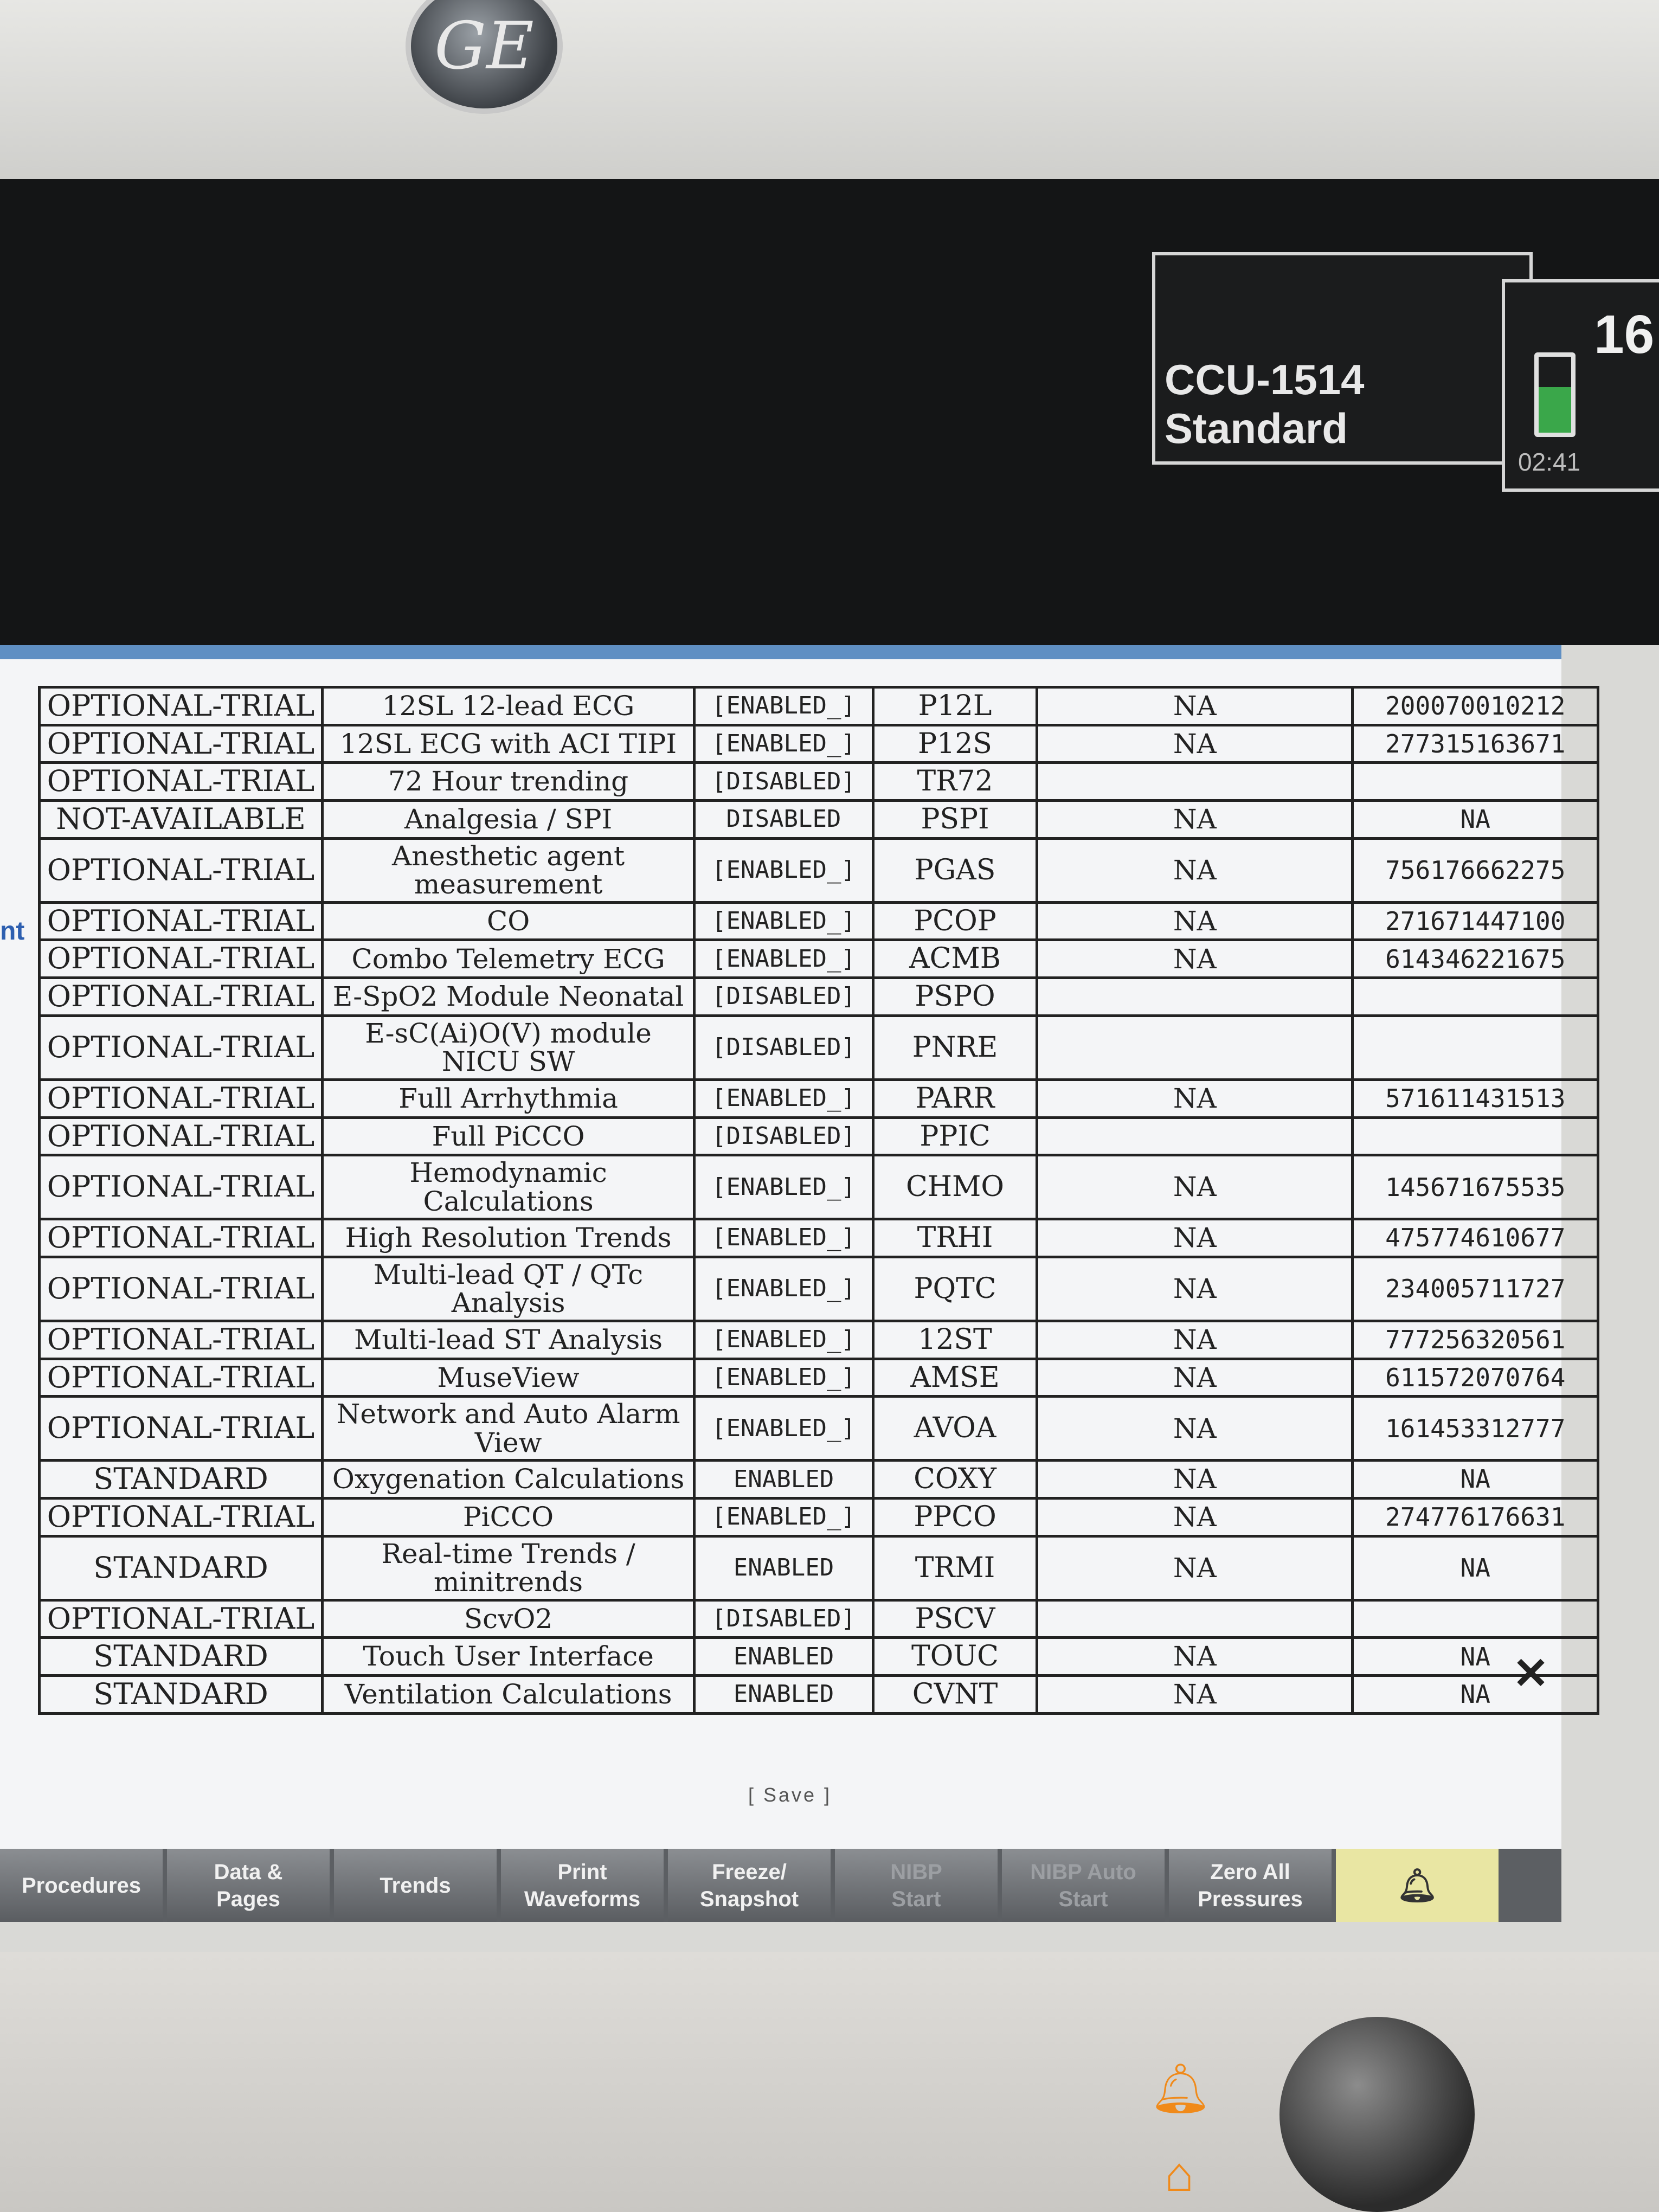 The width and height of the screenshot is (1659, 2212). What do you see at coordinates (508, 1618) in the screenshot?
I see `option-name: ScvO2` at bounding box center [508, 1618].